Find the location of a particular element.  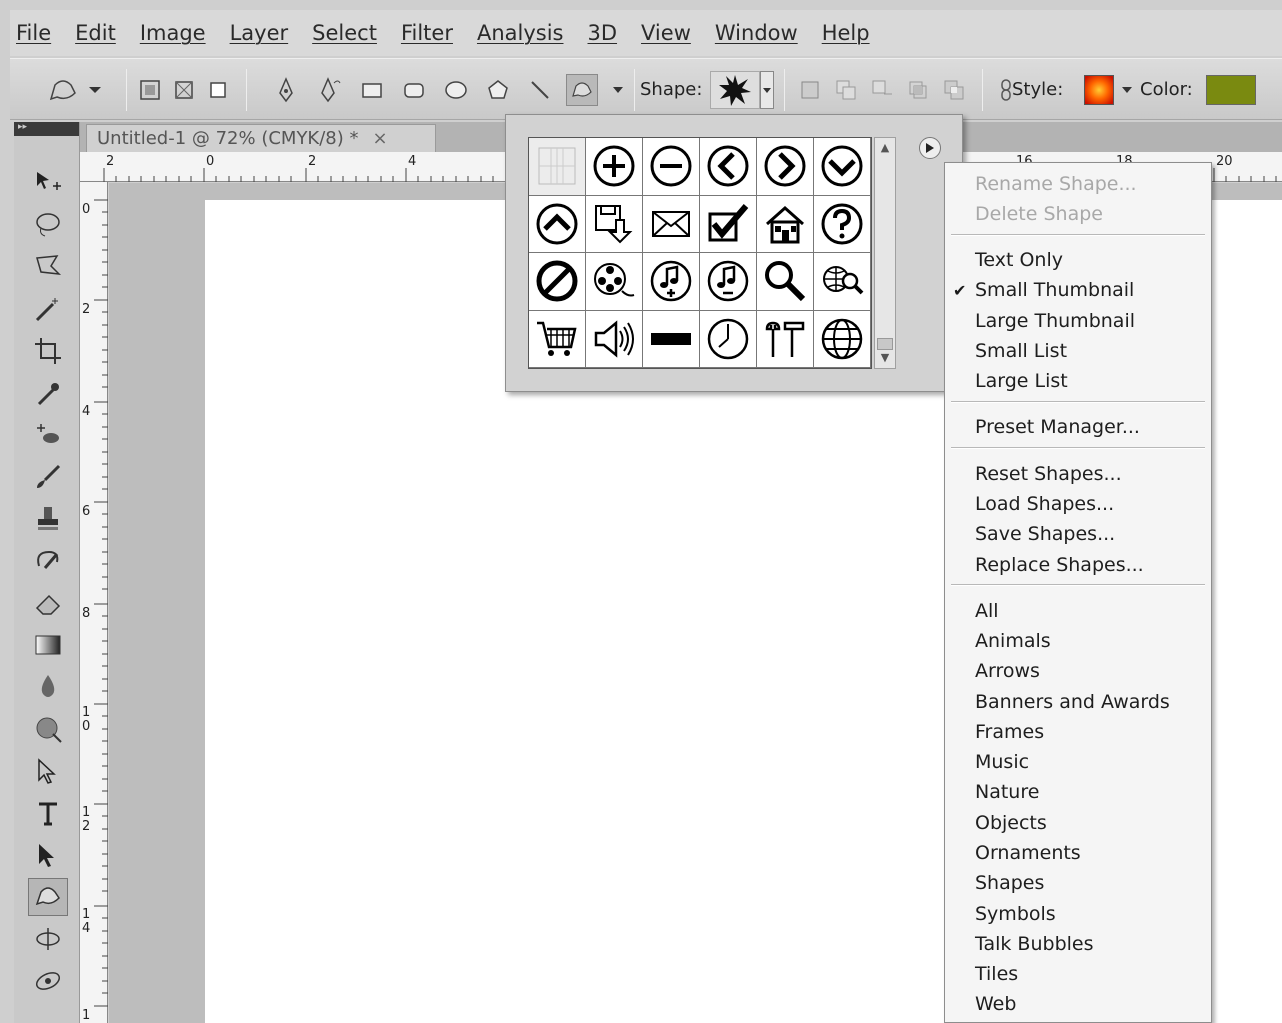

polygonal-lasso-tool is located at coordinates (48, 267).